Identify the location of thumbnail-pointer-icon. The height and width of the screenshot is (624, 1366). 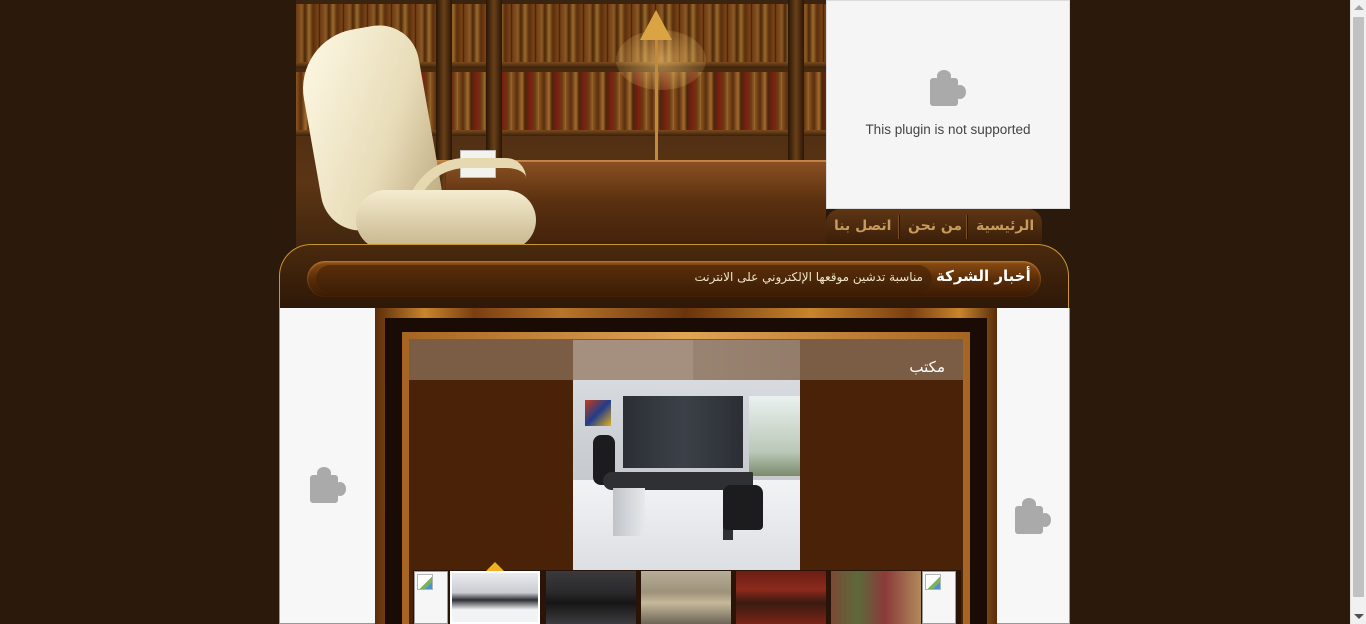
(495, 566).